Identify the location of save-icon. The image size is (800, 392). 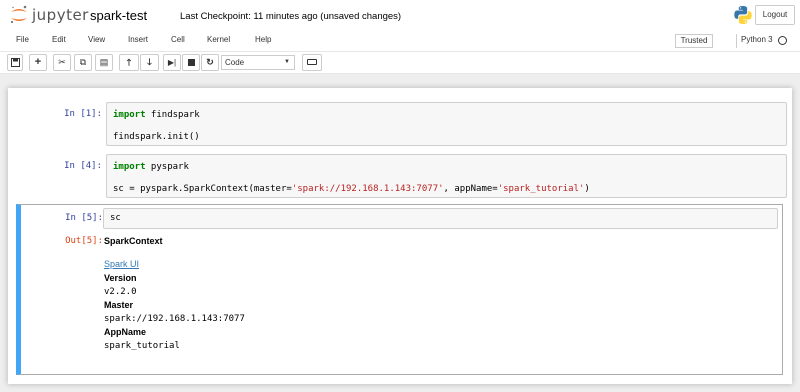
(15, 62).